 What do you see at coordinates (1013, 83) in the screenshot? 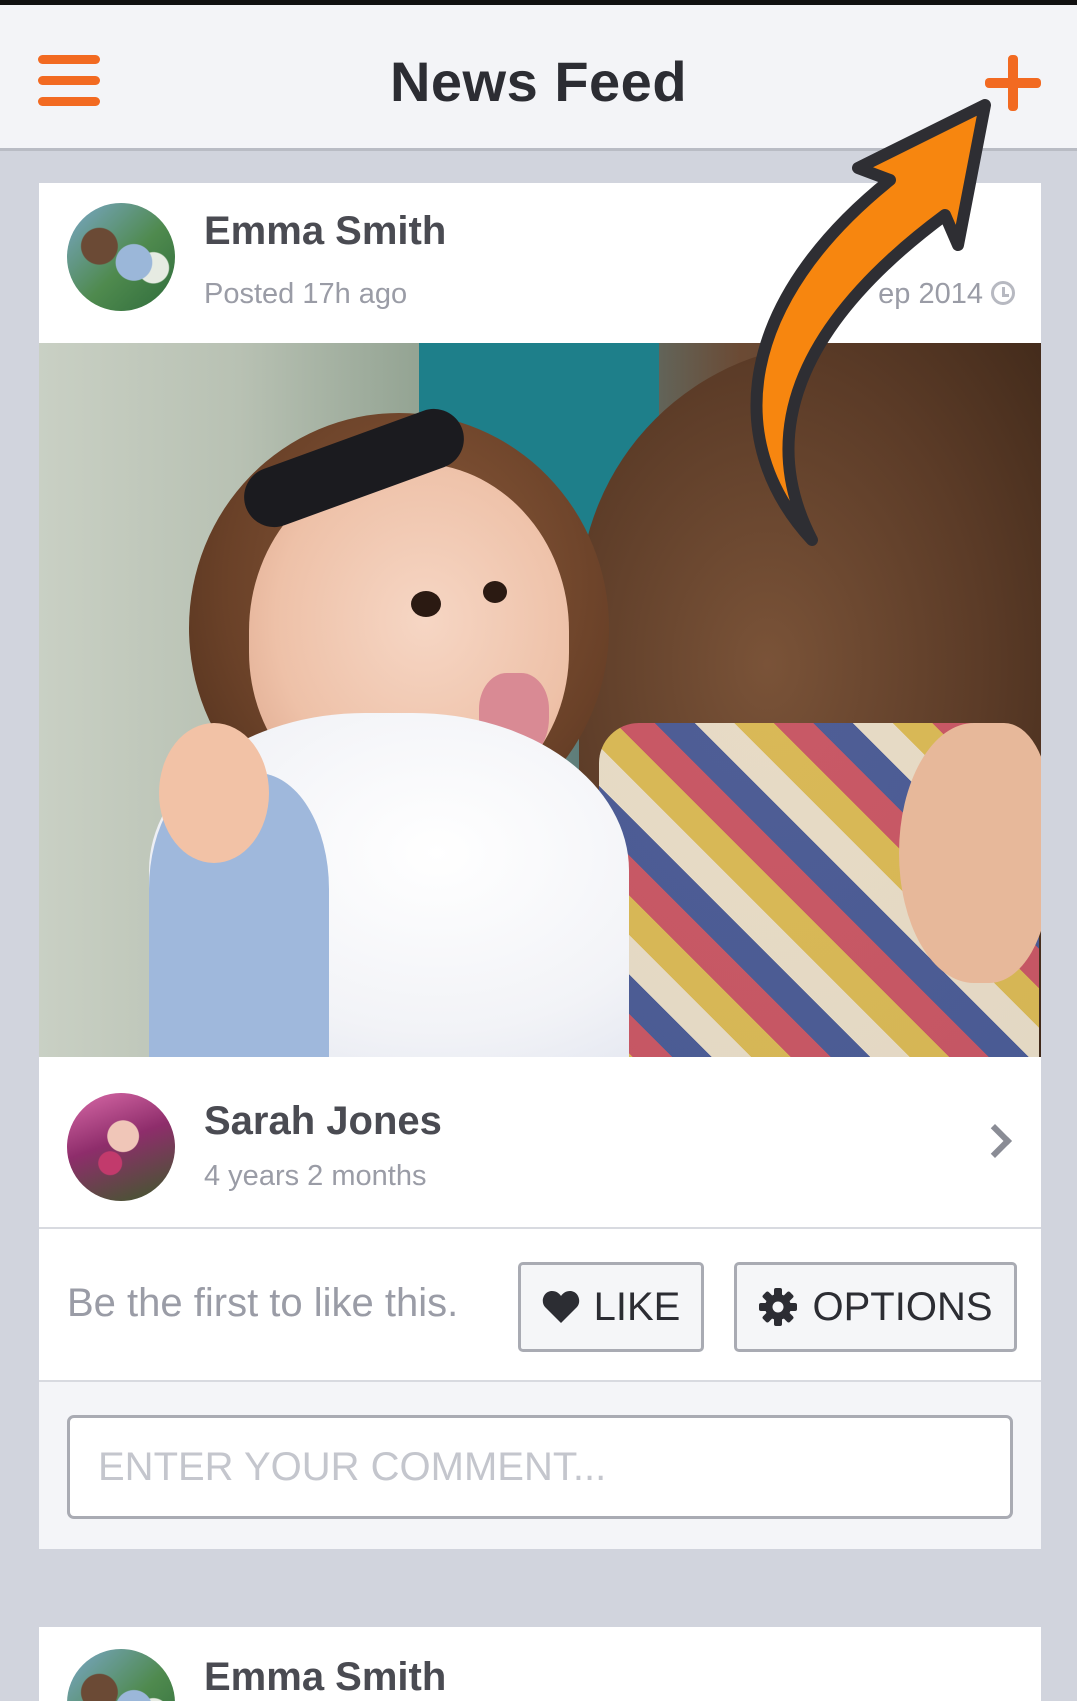
I see `add-post-button` at bounding box center [1013, 83].